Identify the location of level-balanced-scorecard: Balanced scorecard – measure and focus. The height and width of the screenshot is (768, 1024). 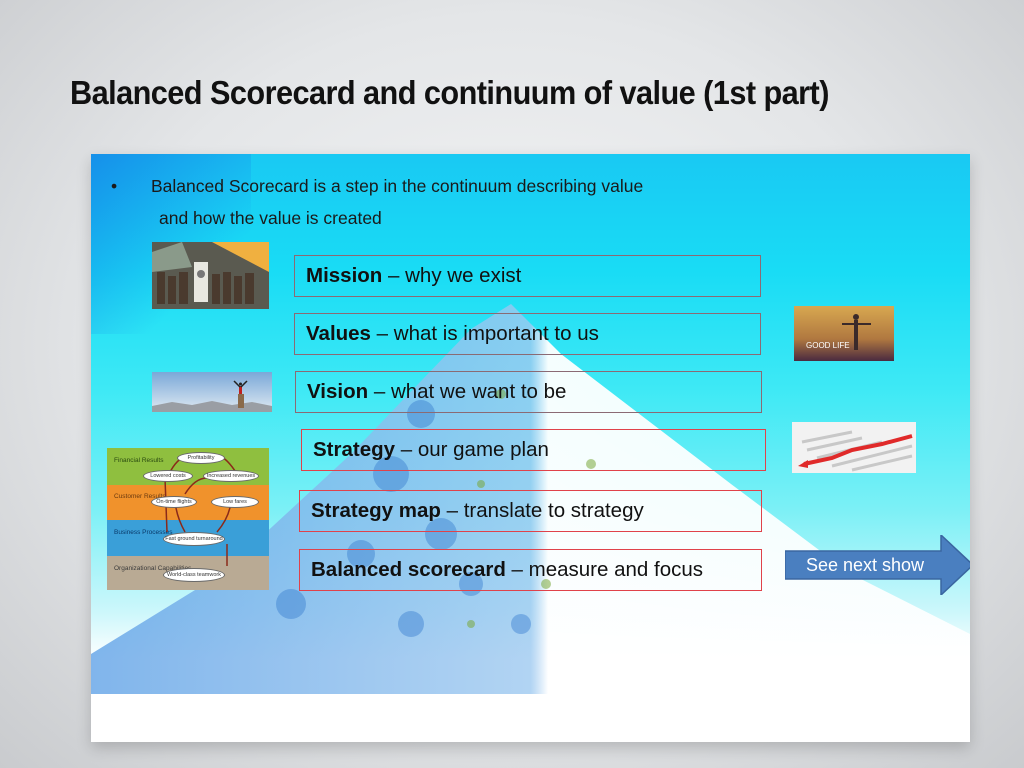
(530, 570).